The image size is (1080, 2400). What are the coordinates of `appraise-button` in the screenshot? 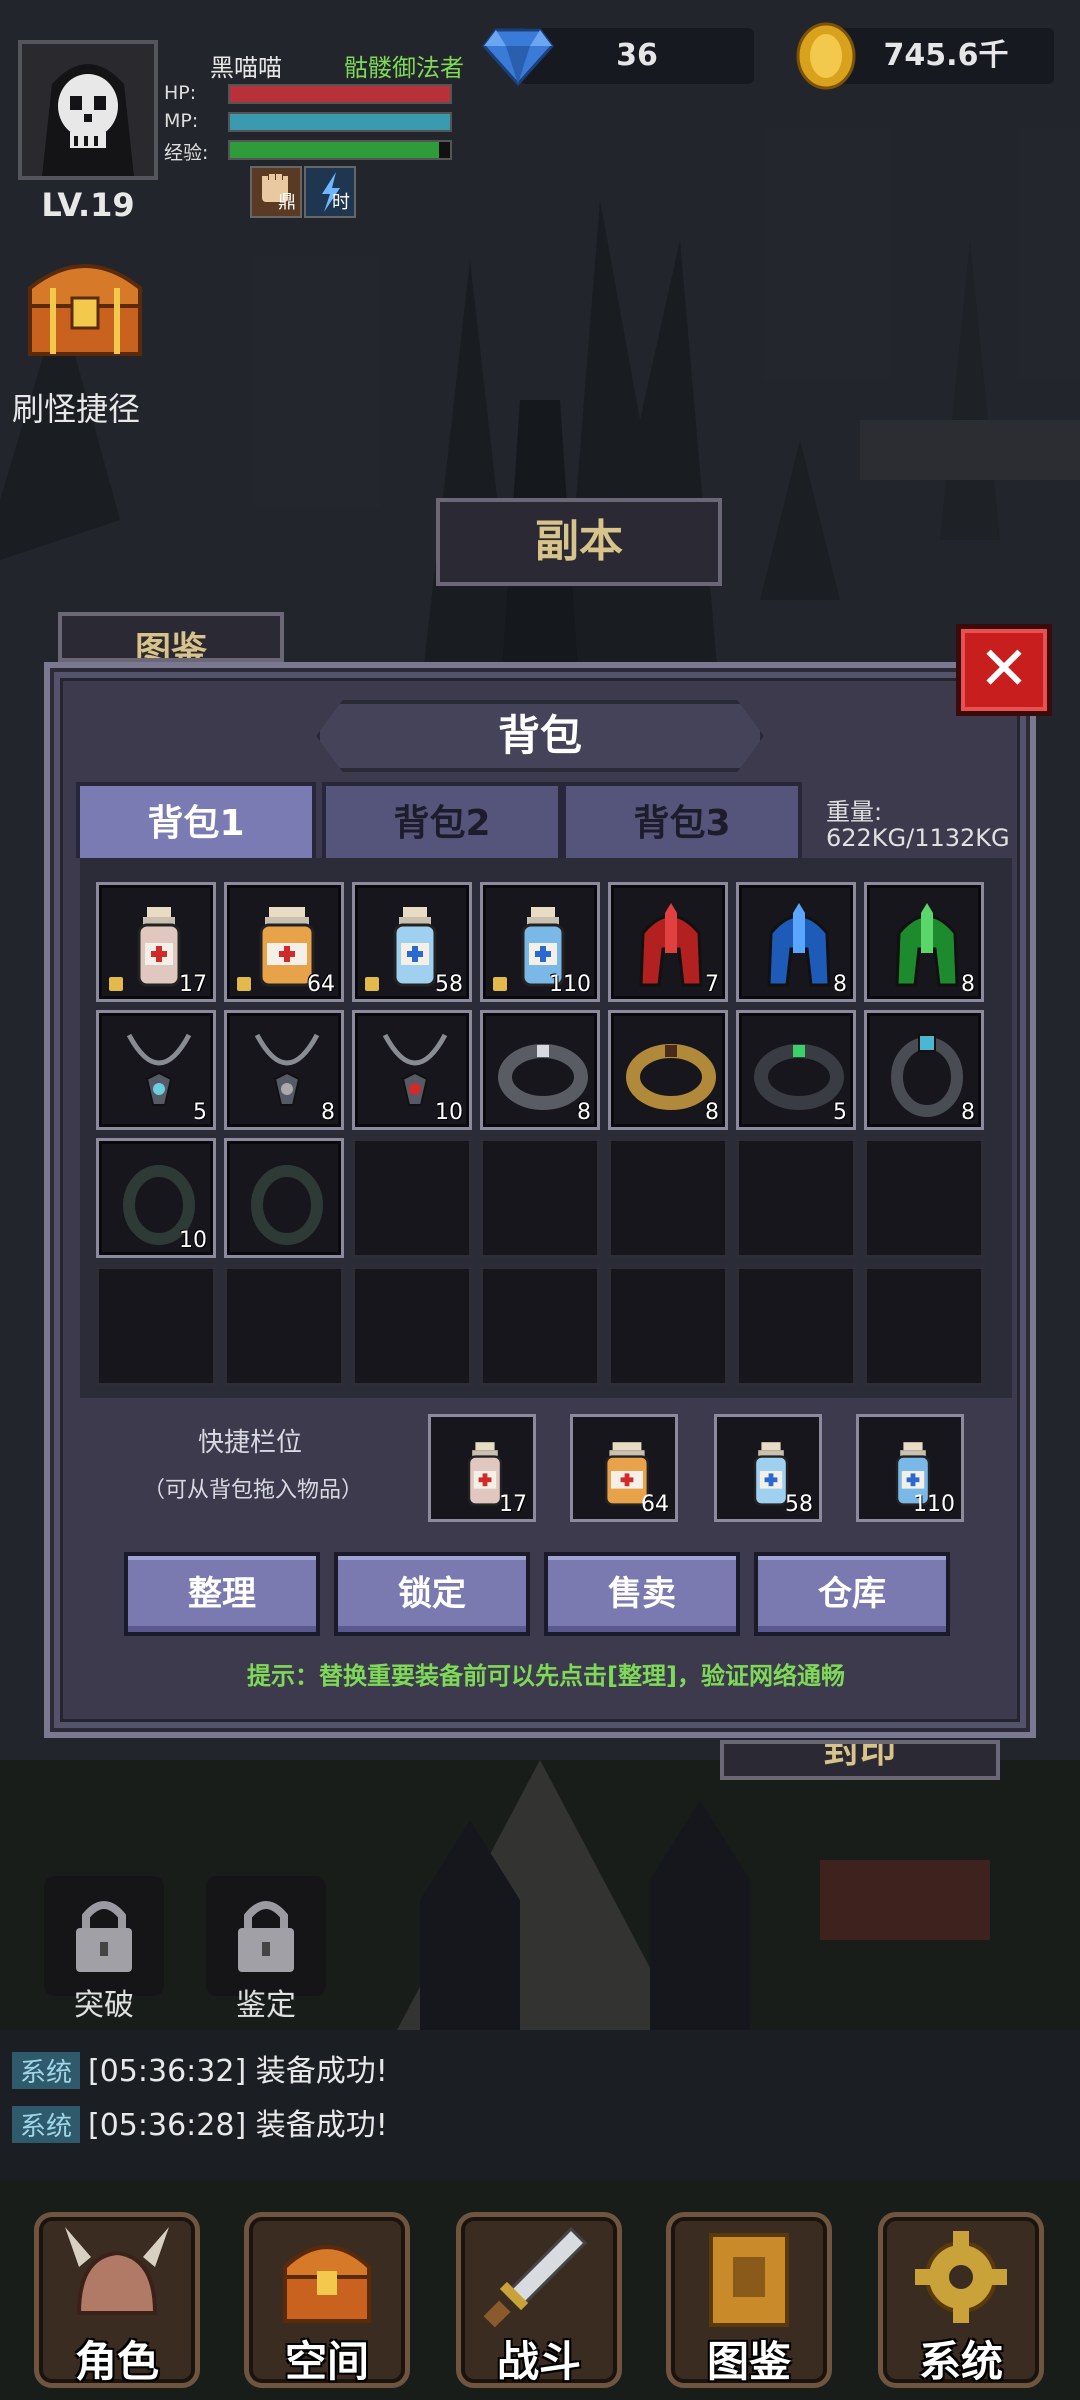 It's located at (266, 1936).